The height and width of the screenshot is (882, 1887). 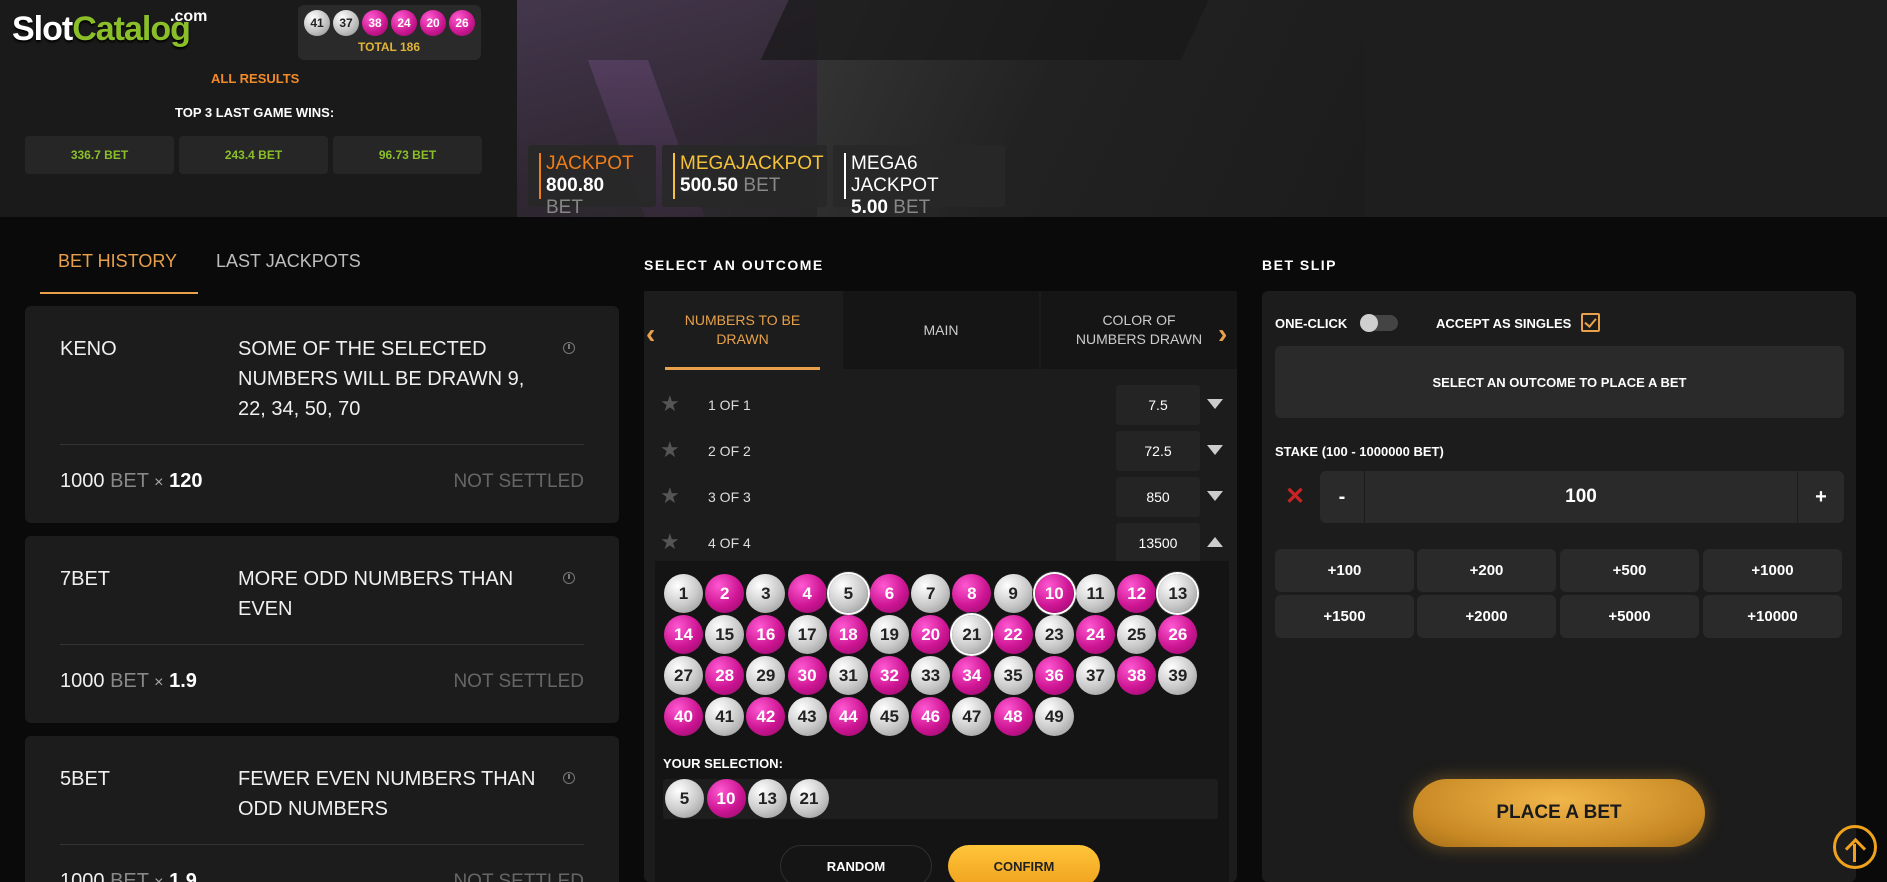 What do you see at coordinates (1013, 675) in the screenshot?
I see `number-ball: 35` at bounding box center [1013, 675].